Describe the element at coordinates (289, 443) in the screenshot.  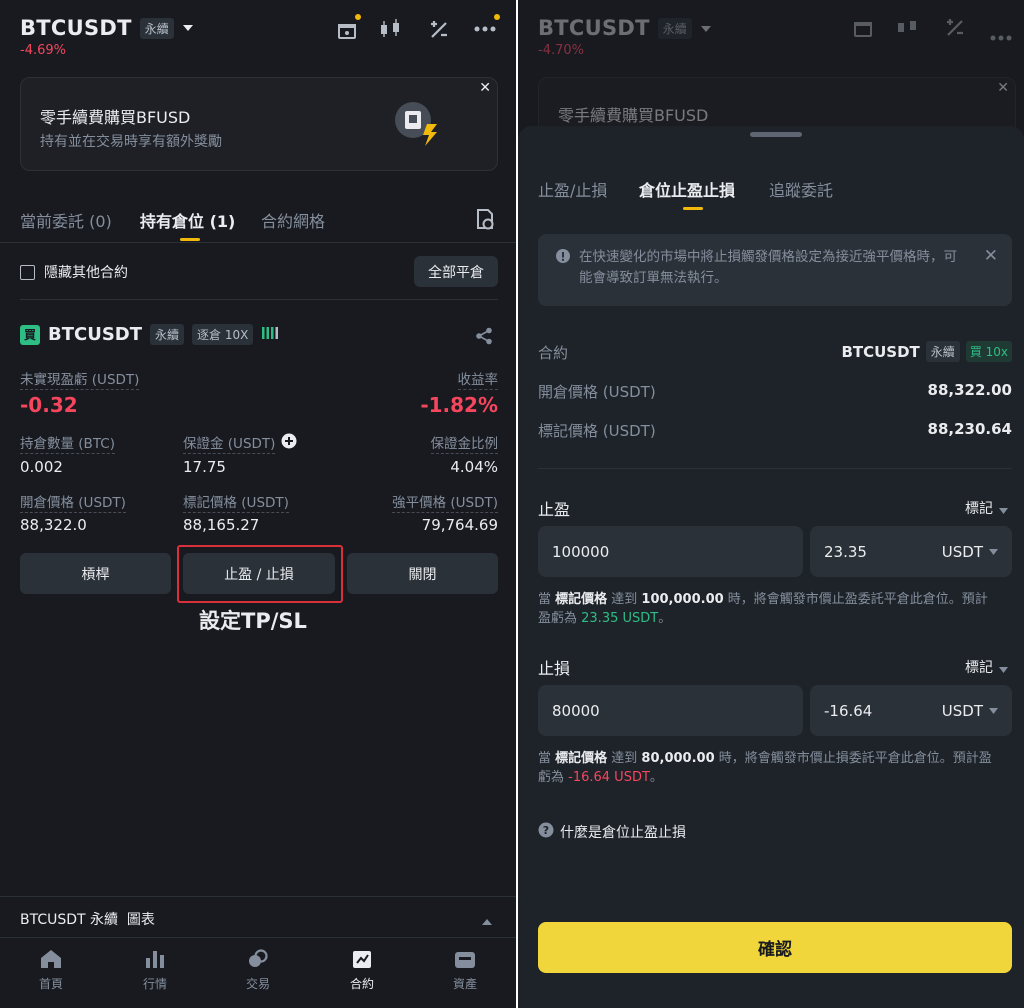
I see `add-margin-icon` at that location.